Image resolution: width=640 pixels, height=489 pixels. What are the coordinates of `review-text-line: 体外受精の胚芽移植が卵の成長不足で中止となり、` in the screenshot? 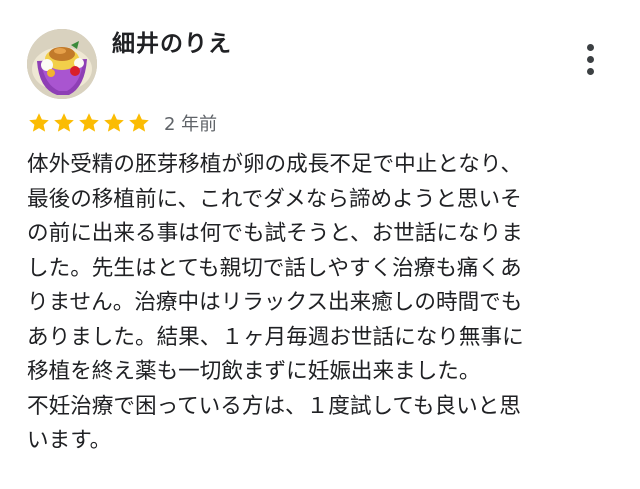 It's located at (275, 164).